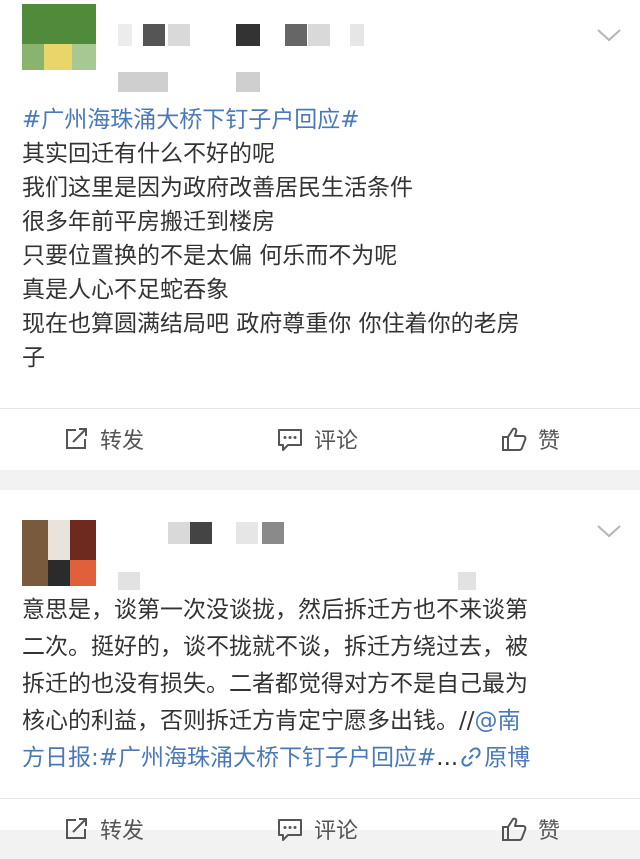 This screenshot has height=859, width=640. I want to click on post-text-line: 核心的利益，否则拆迁方肯定宁愿多出钱。//@南, so click(276, 721).